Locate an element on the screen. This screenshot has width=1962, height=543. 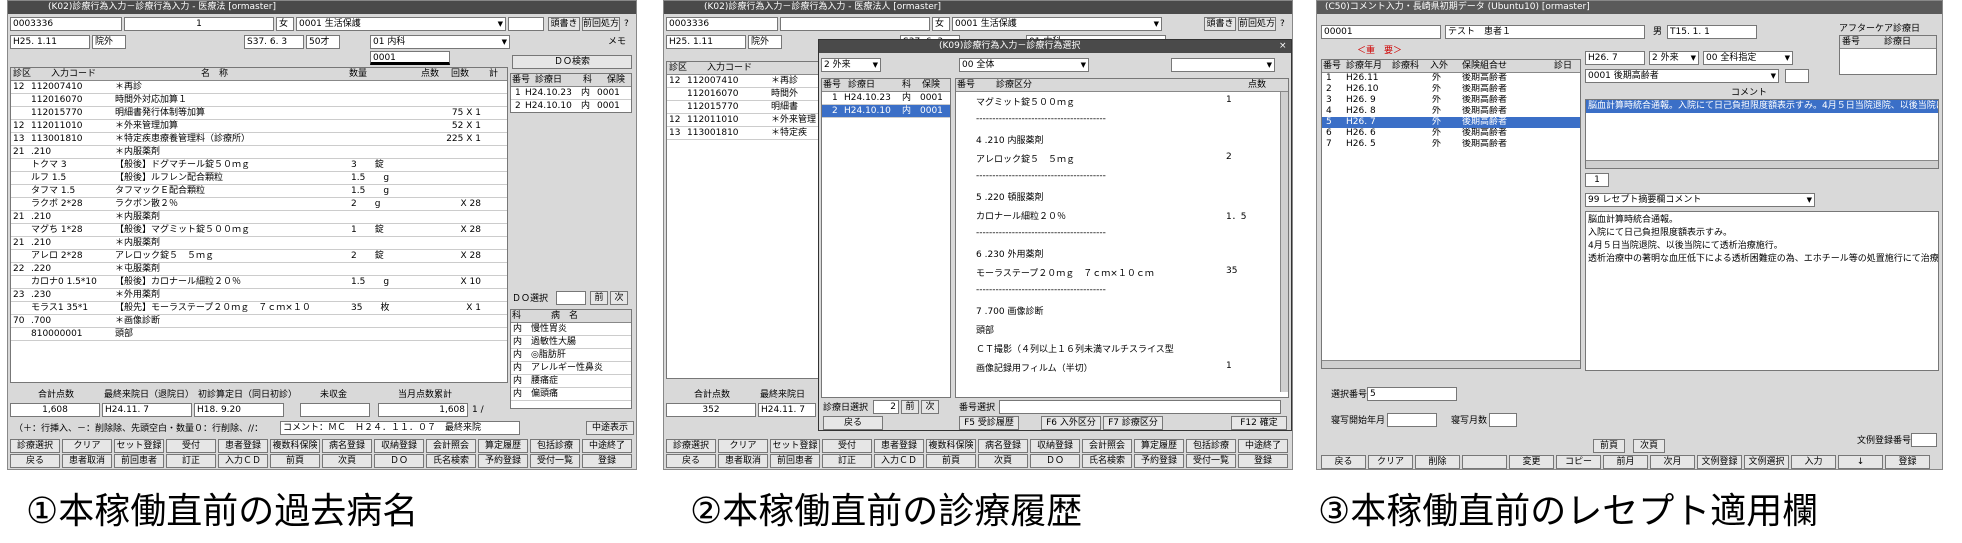
table-row: 12 112011010 ＊外来管理加算 52 X 1 is located at coordinates (259, 126).